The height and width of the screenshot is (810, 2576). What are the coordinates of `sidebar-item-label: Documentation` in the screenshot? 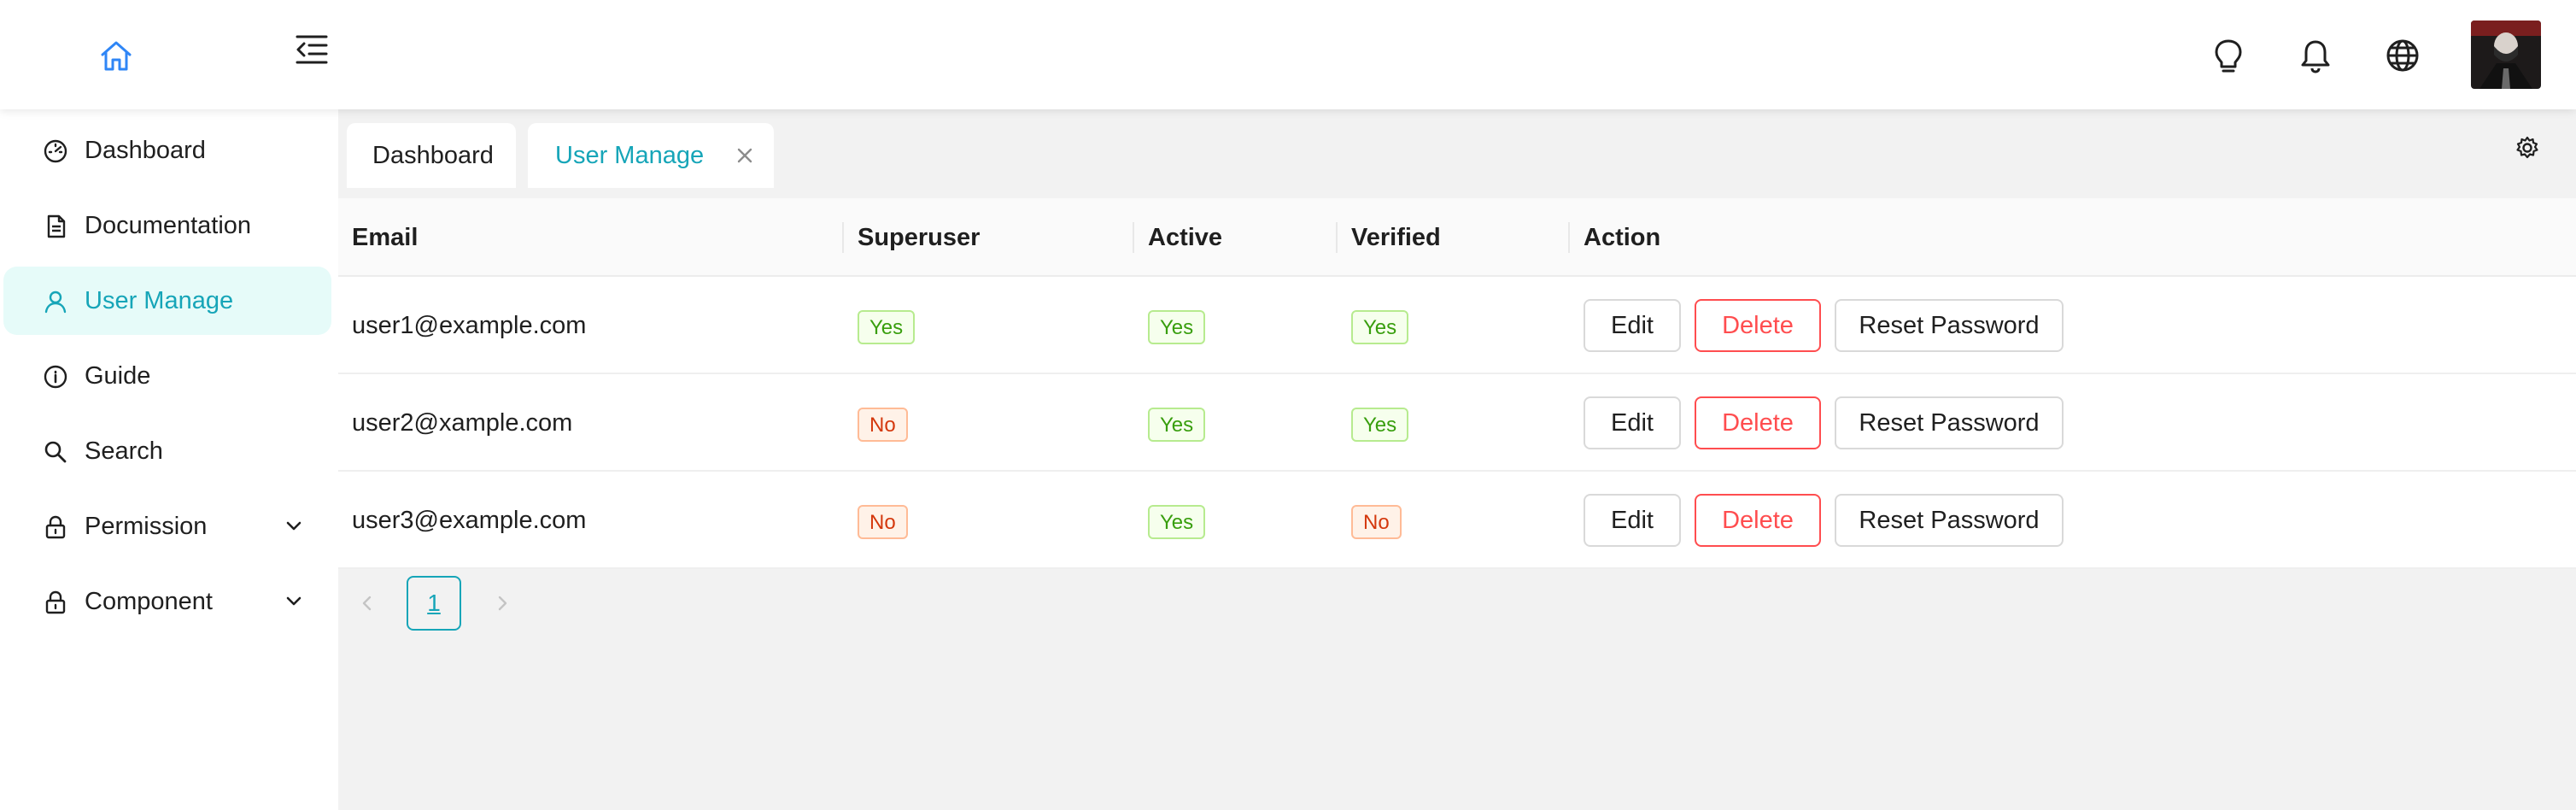 It's located at (168, 225).